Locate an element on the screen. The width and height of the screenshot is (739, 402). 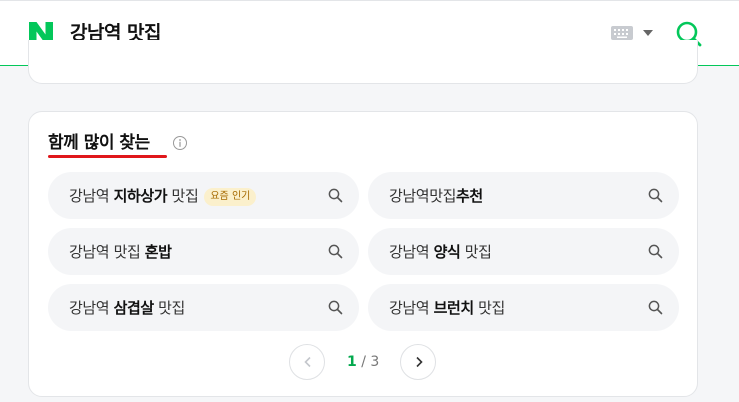
chip-label: 강남역맛집추천 is located at coordinates (436, 196).